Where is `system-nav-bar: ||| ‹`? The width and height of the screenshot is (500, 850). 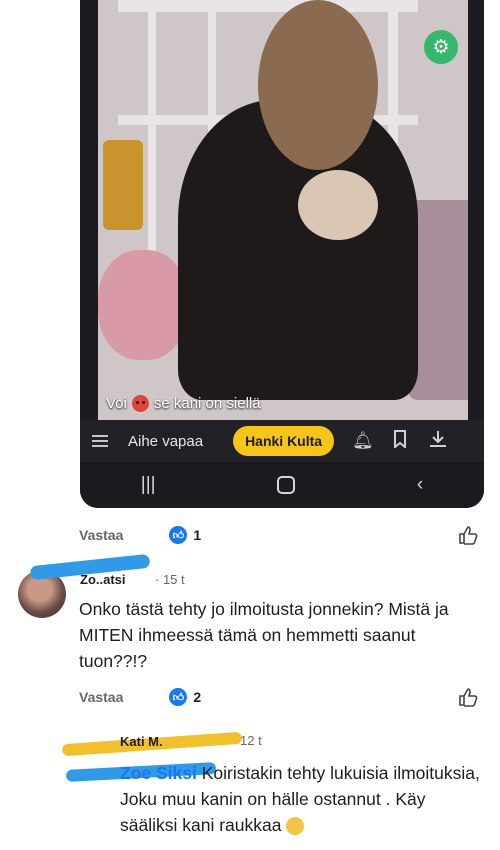
system-nav-bar: ||| ‹ is located at coordinates (282, 485).